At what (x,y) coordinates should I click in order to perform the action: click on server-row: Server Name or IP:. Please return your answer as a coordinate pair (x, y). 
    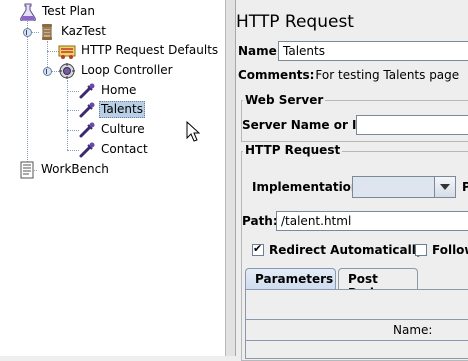
    Looking at the image, I should click on (303, 125).